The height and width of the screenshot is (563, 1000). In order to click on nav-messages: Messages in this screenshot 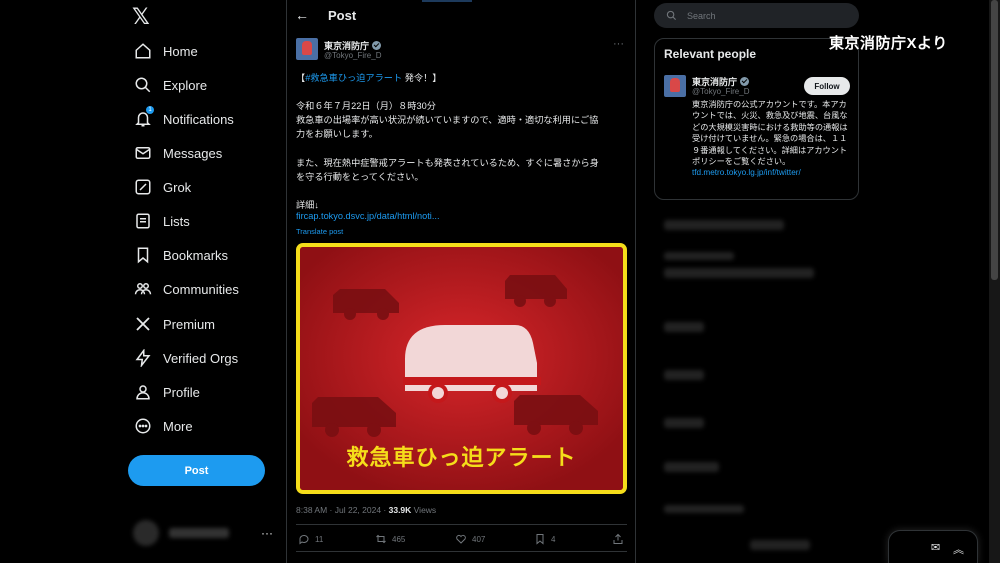, I will do `click(177, 153)`.